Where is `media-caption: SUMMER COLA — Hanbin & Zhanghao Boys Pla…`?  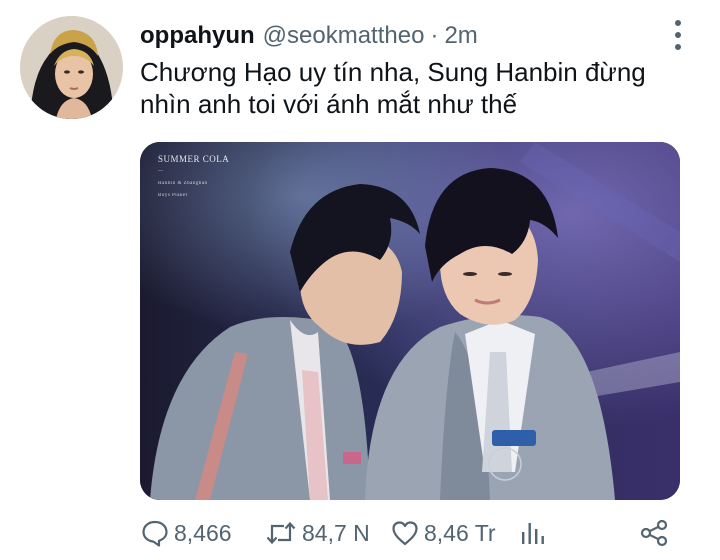
media-caption: SUMMER COLA — Hanbin & Zhanghao Boys Pla… is located at coordinates (193, 177).